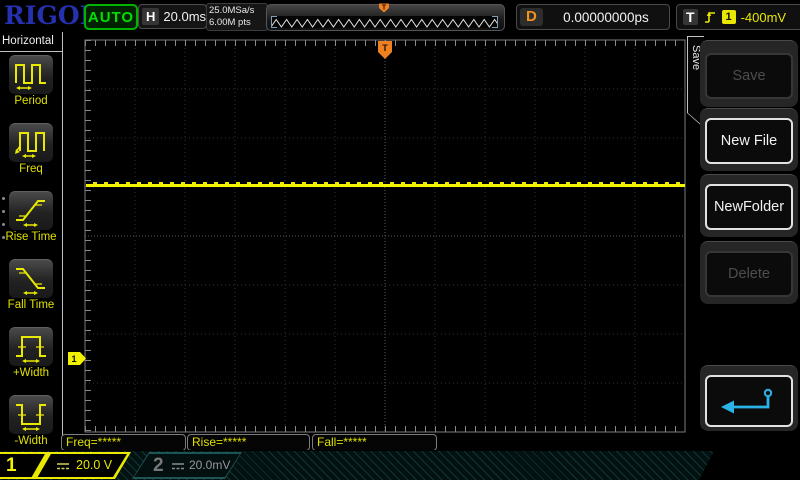 This screenshot has height=480, width=800. I want to click on memory-depth: 6.00M pts, so click(230, 22).